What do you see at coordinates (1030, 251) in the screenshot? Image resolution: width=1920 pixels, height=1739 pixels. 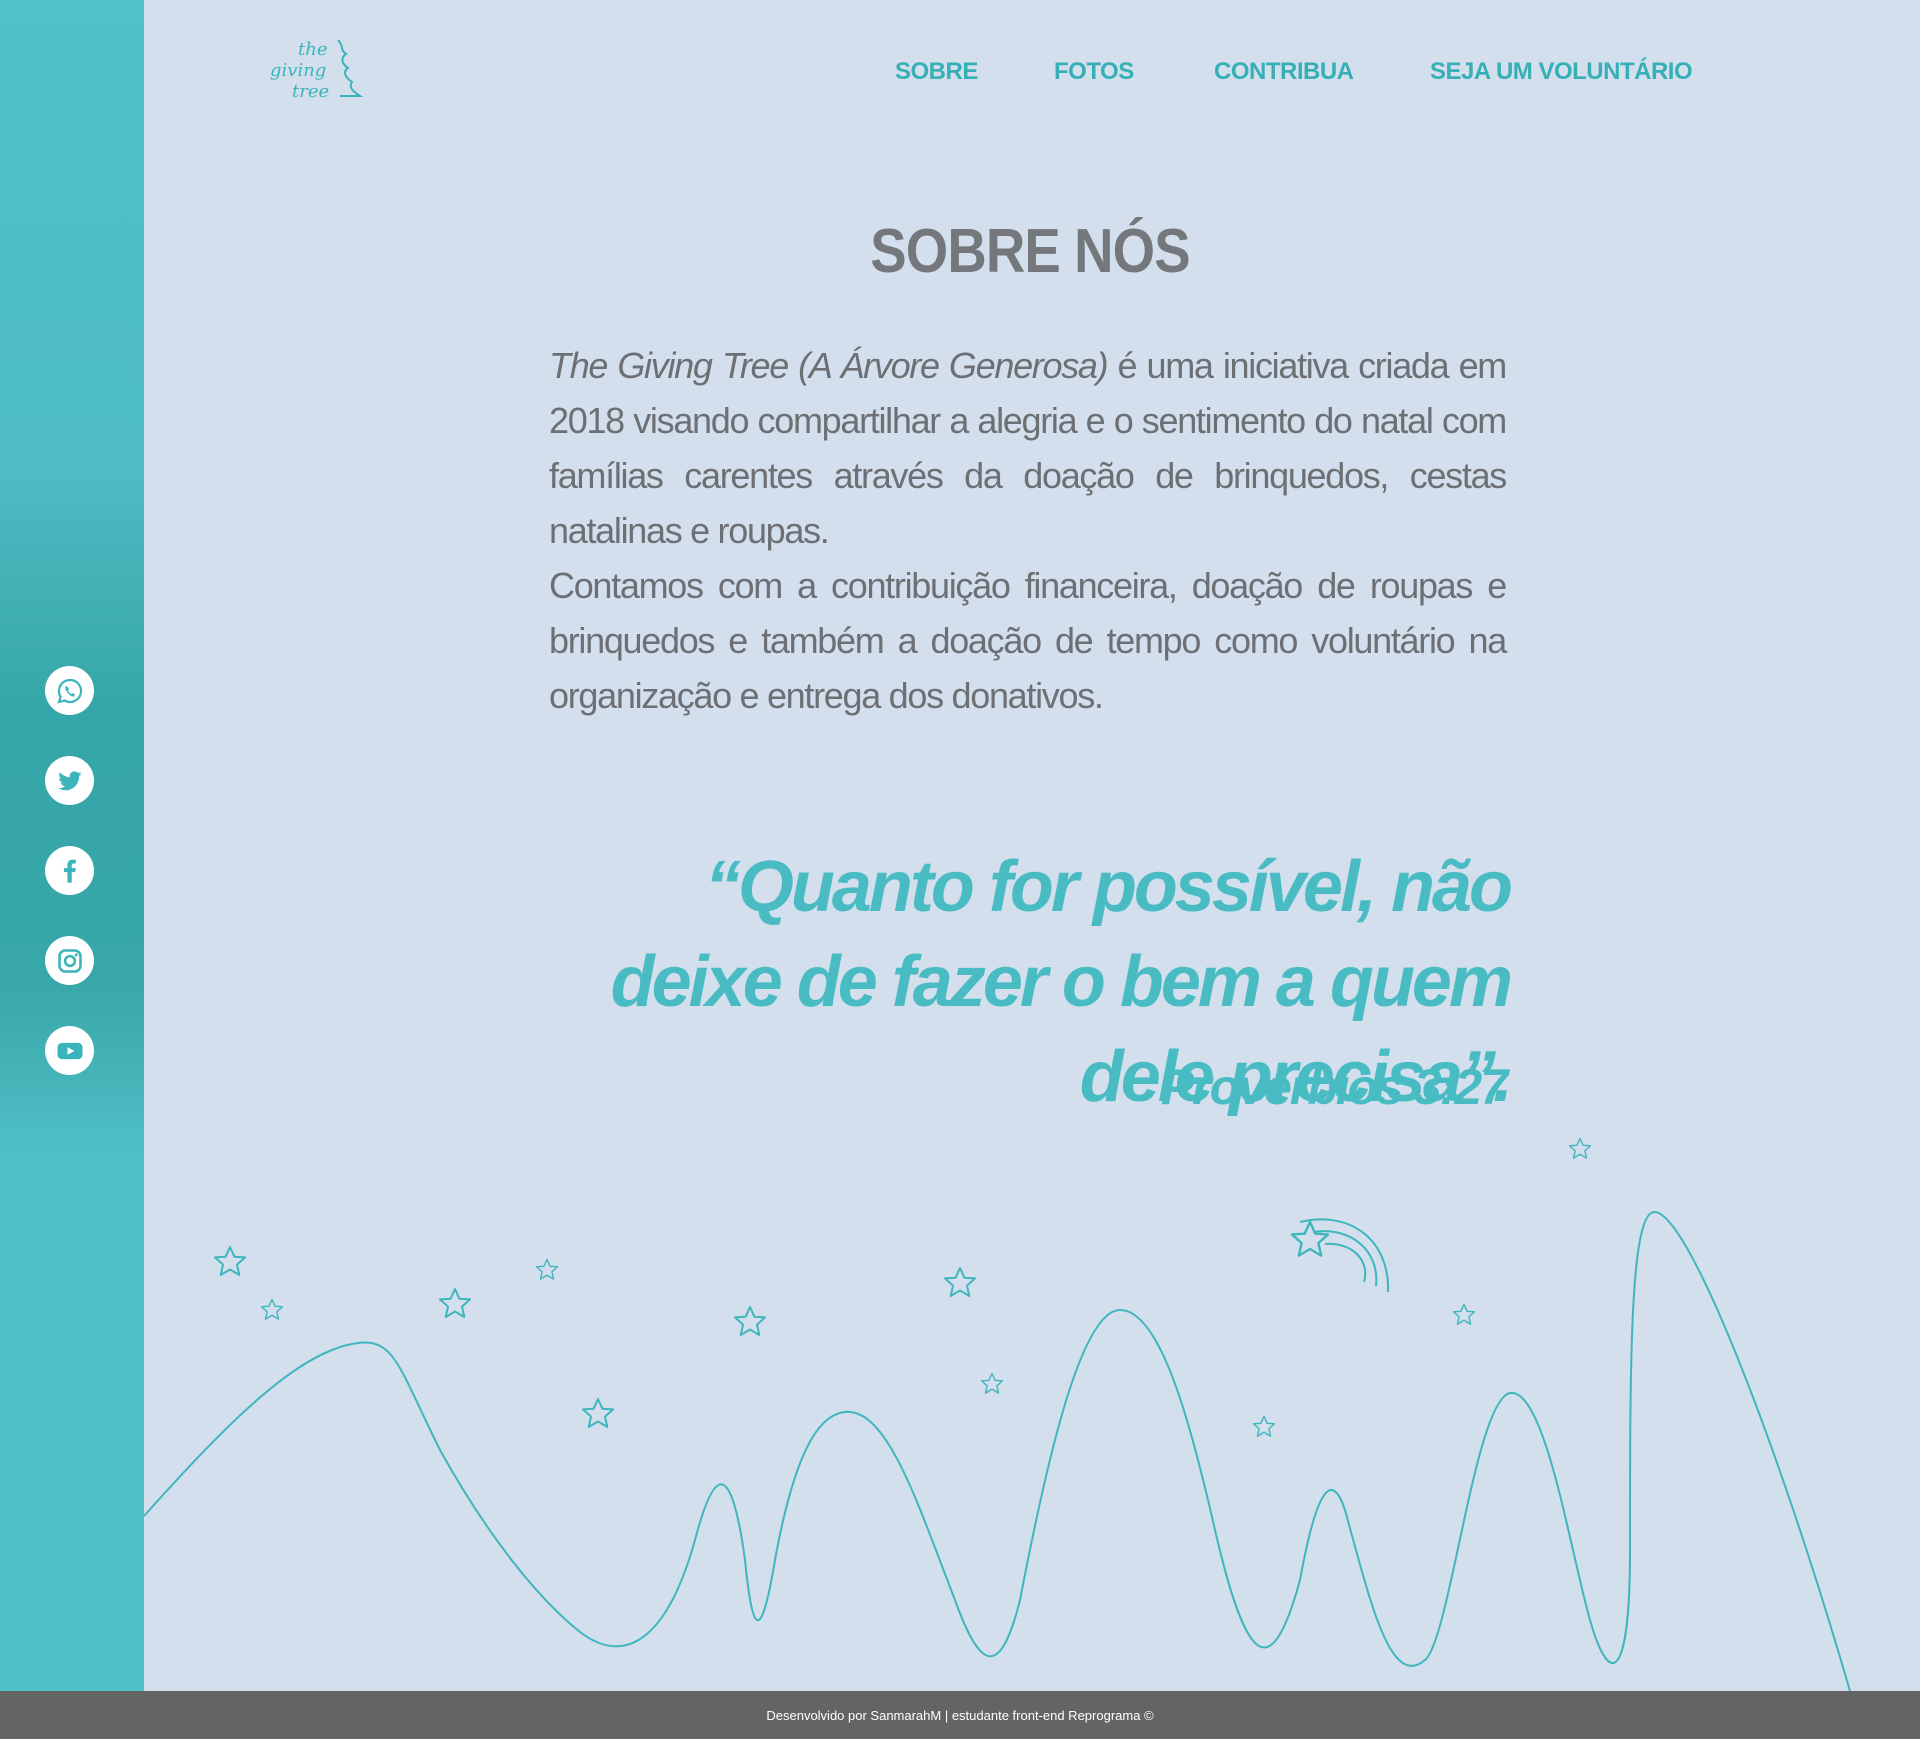 I see `section-title: SOBRE NÓS` at bounding box center [1030, 251].